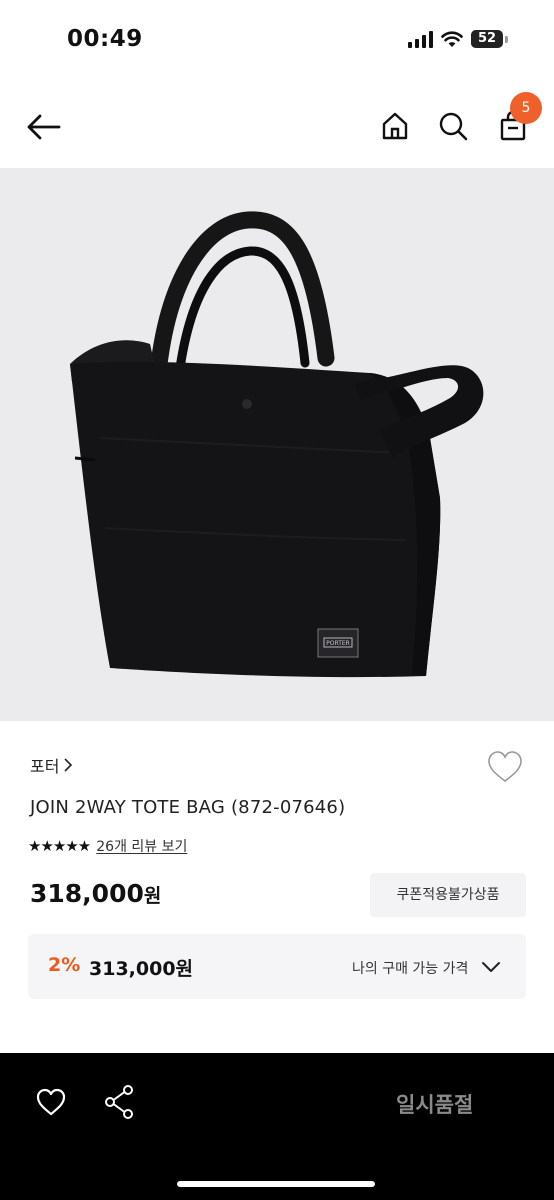 The height and width of the screenshot is (1200, 554). I want to click on back-button, so click(46, 127).